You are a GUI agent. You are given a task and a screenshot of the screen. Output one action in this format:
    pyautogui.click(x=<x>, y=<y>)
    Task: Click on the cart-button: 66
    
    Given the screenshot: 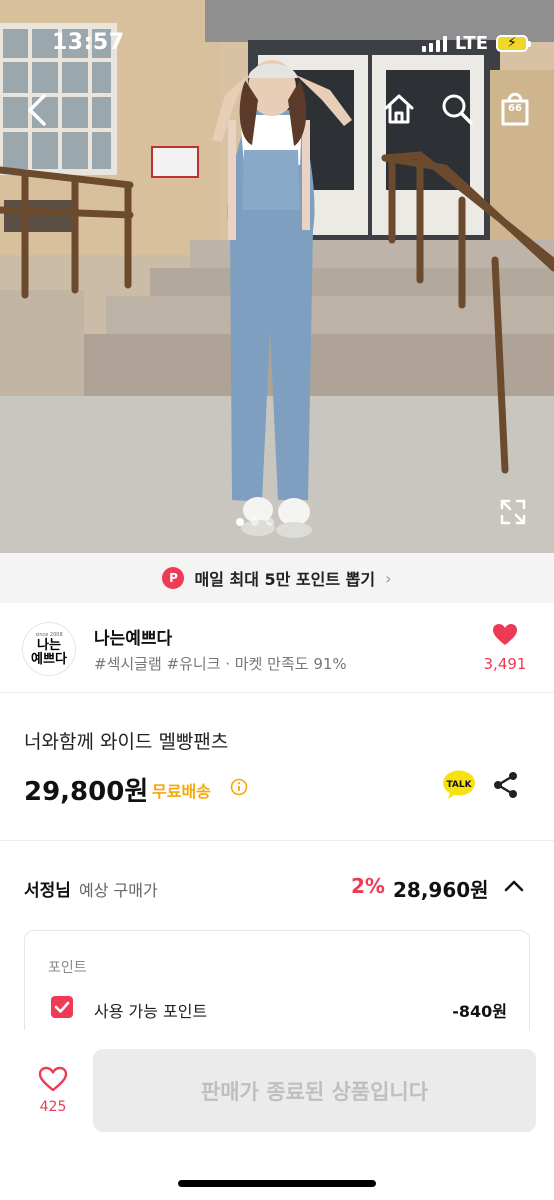 What is the action you would take?
    pyautogui.click(x=515, y=109)
    